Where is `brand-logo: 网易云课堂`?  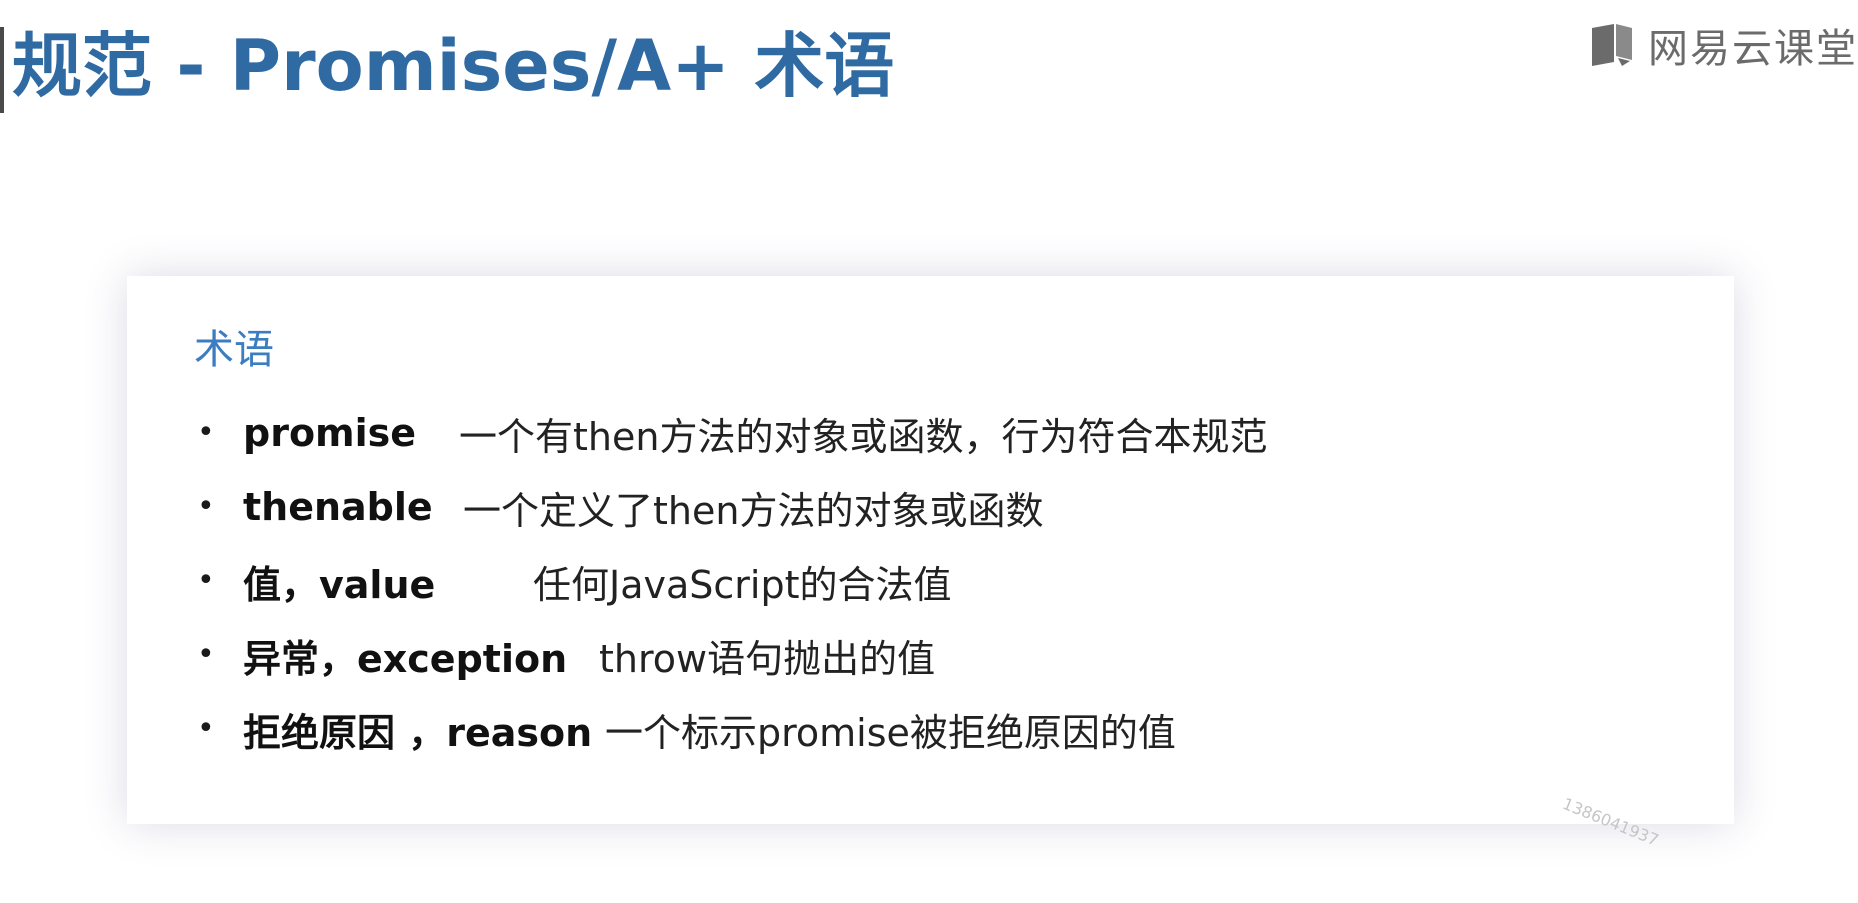
brand-logo: 网易云课堂 is located at coordinates (1723, 46).